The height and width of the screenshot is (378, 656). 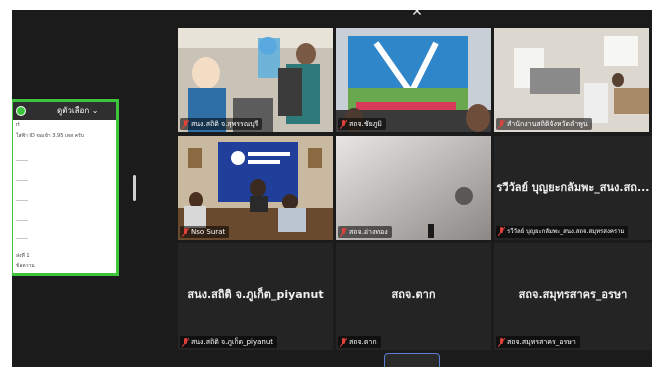 I want to click on view-options-button: ดูตัวเลือก ⌄, so click(x=77, y=111).